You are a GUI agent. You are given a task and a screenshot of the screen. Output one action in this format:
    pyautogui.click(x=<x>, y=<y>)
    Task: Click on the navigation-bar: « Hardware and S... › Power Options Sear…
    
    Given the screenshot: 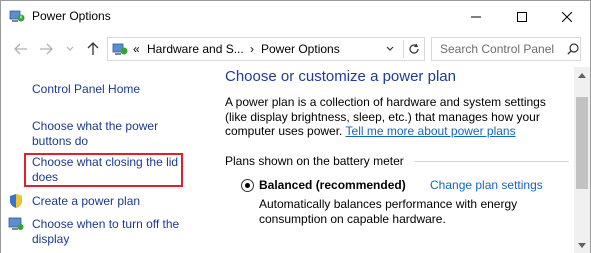 What is the action you would take?
    pyautogui.click(x=295, y=49)
    